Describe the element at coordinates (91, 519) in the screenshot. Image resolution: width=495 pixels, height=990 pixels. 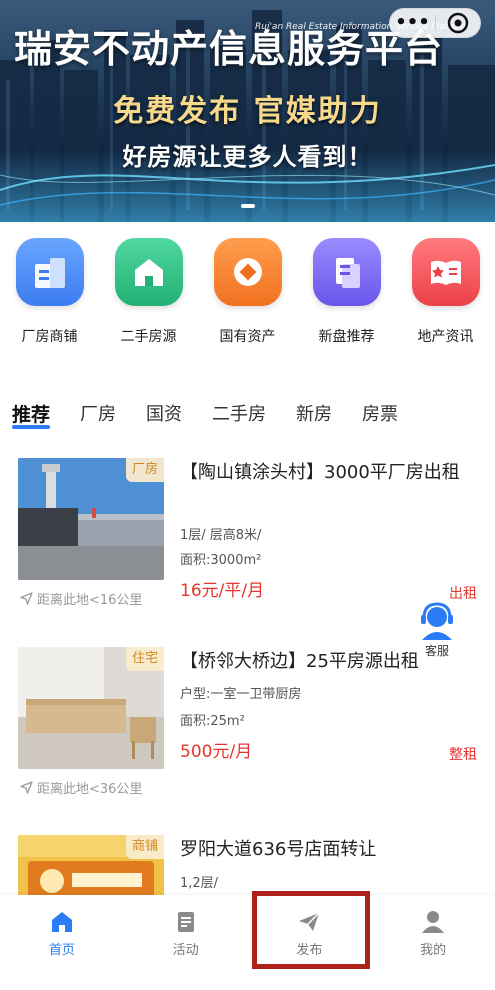
I see `listing-photo: 厂房` at that location.